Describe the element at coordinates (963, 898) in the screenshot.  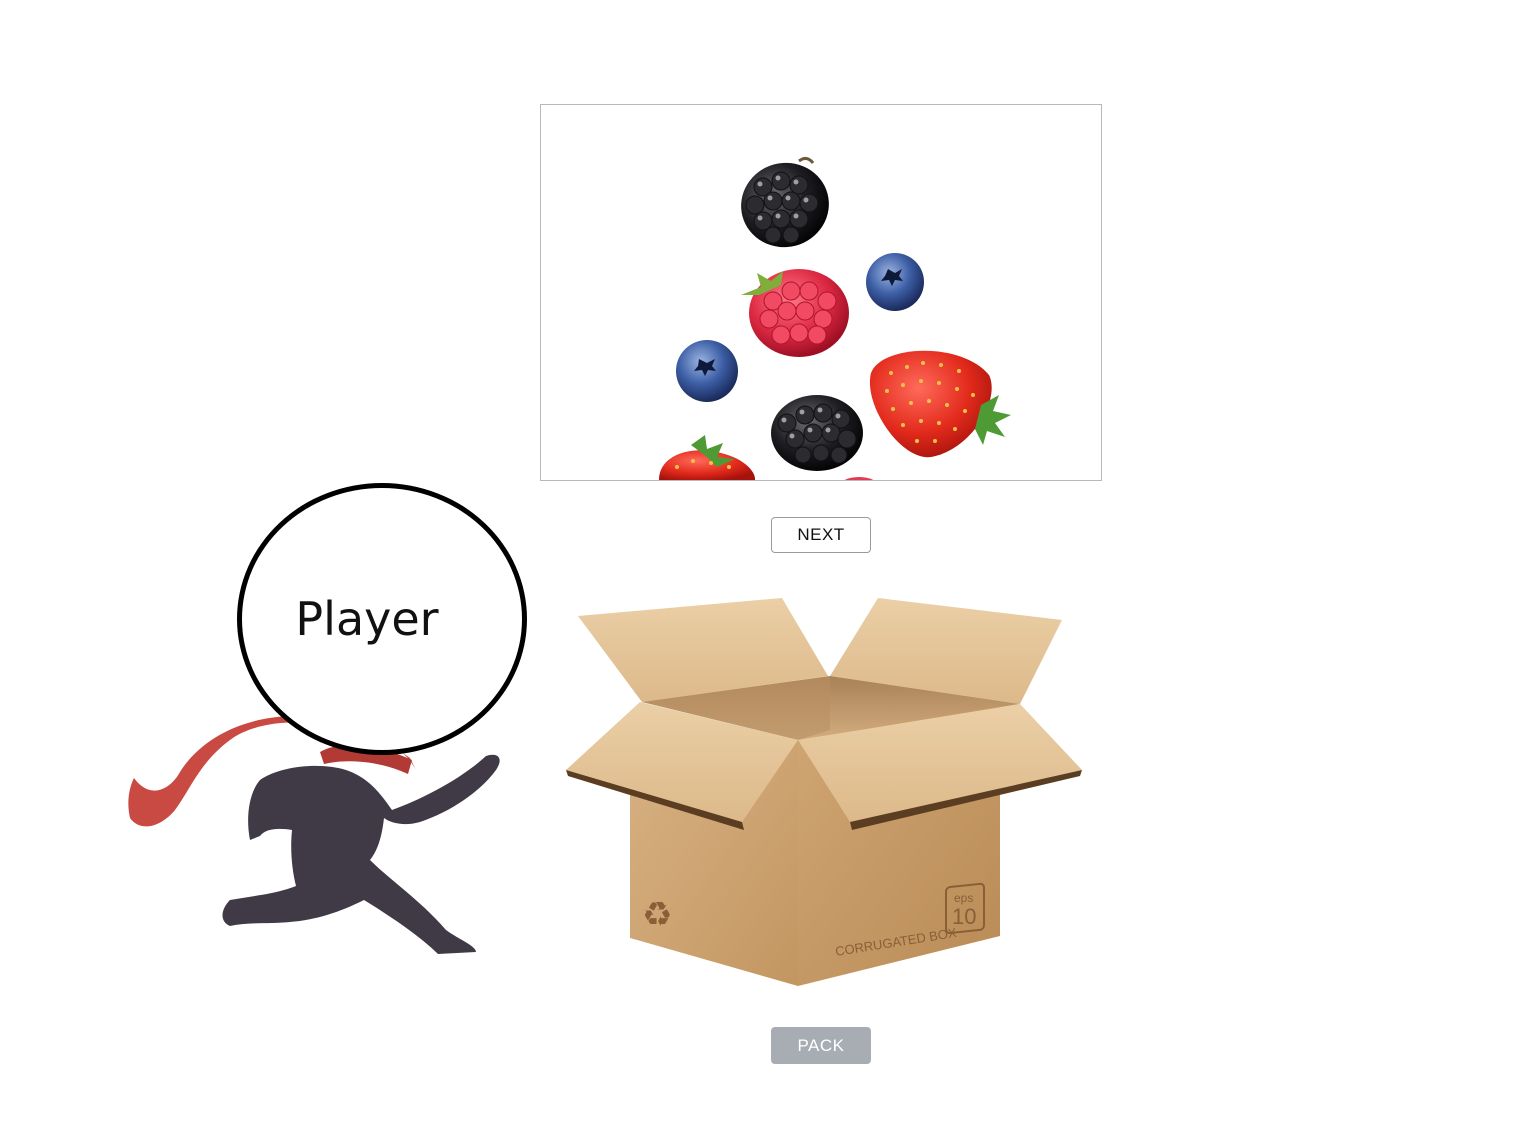
I see `eps-badge-top: eps` at that location.